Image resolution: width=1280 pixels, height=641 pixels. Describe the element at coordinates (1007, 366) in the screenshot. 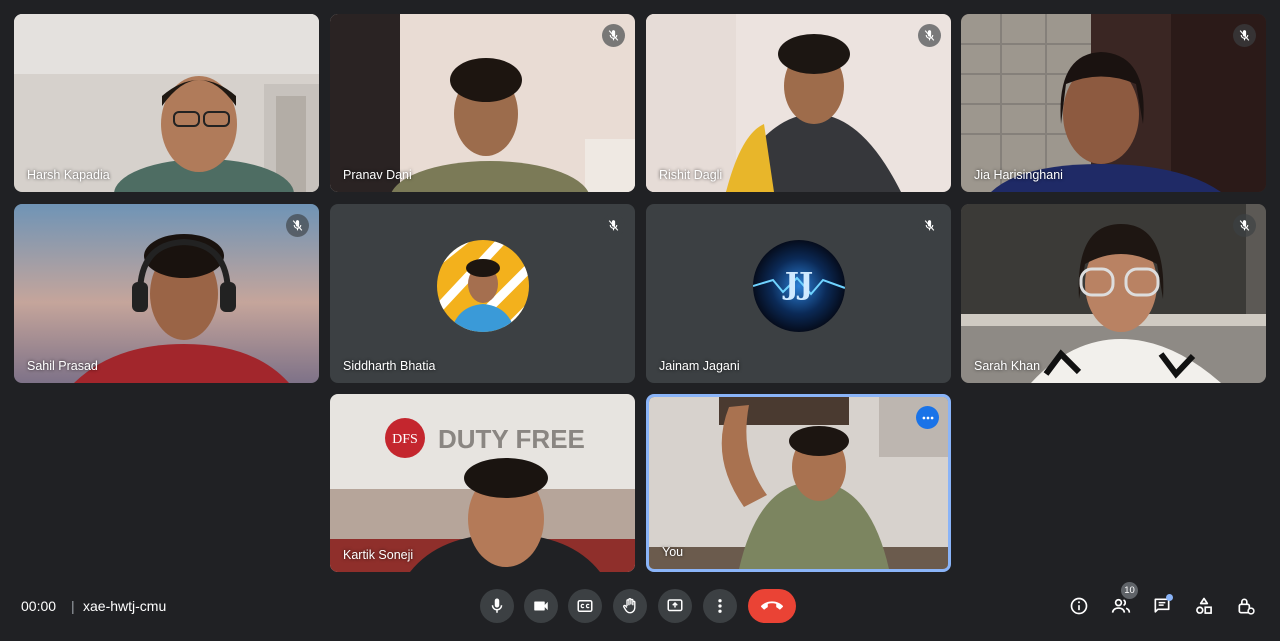

I see `participant-name: Sarah Khan` at that location.